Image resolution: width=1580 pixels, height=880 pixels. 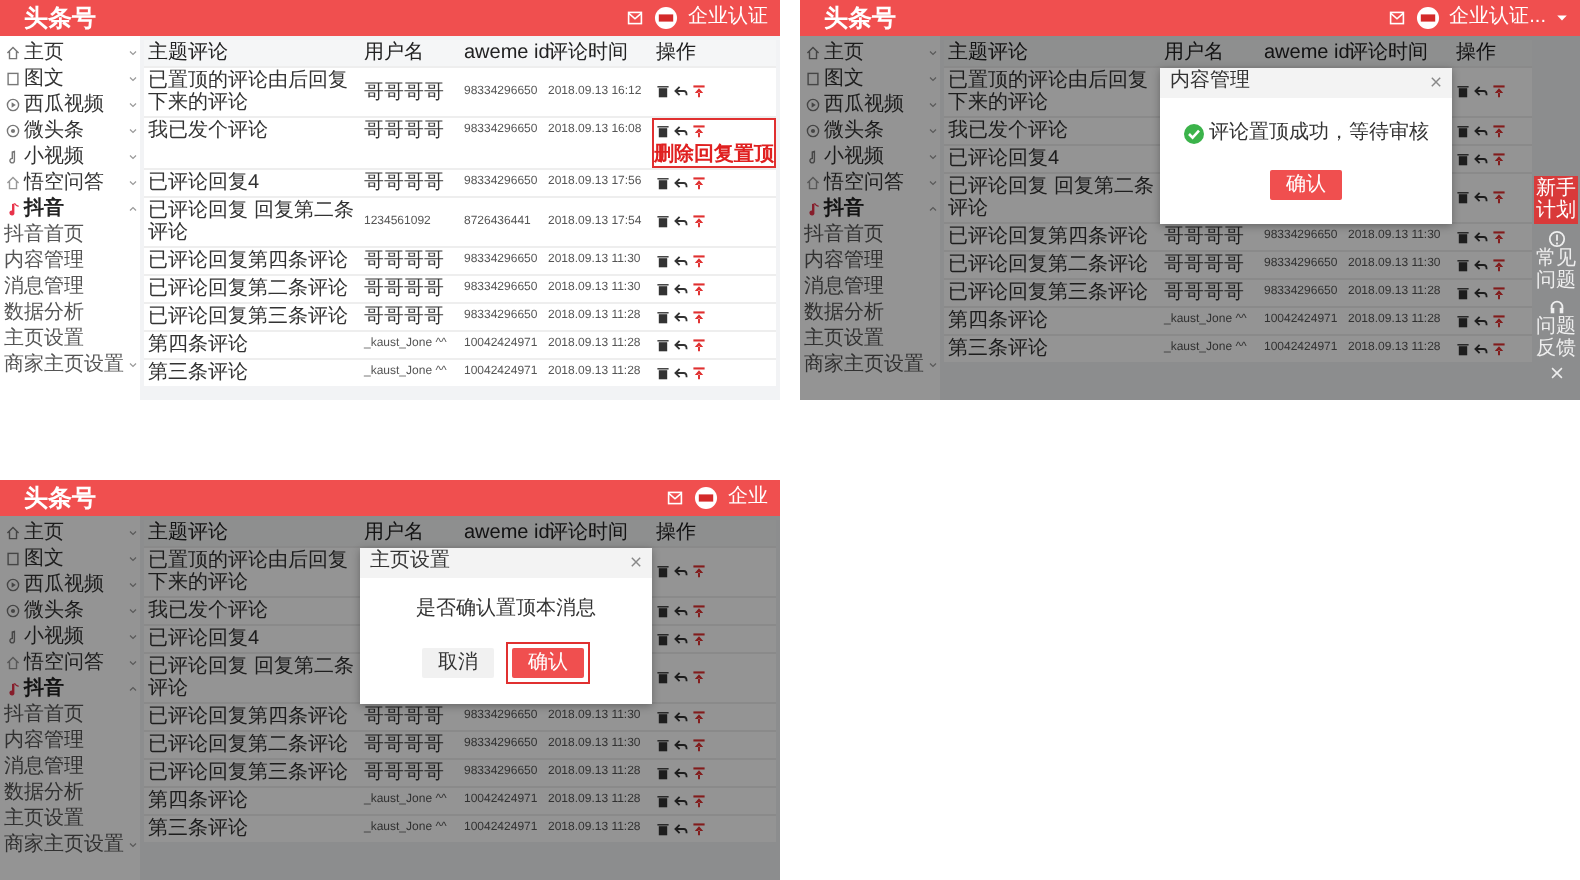 What do you see at coordinates (748, 498) in the screenshot?
I see `account-name: 企业` at bounding box center [748, 498].